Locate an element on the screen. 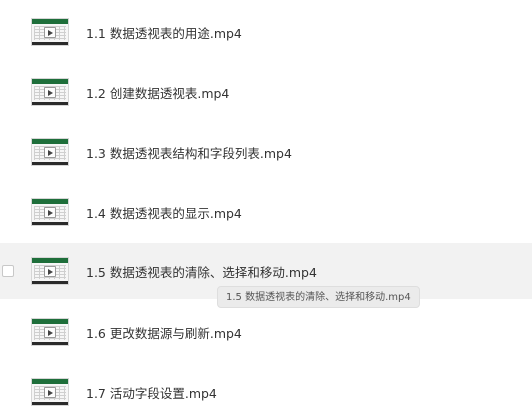 The image size is (532, 417). file-row: 1.3 数据透视表结构和字段列表.mp4 is located at coordinates (266, 152).